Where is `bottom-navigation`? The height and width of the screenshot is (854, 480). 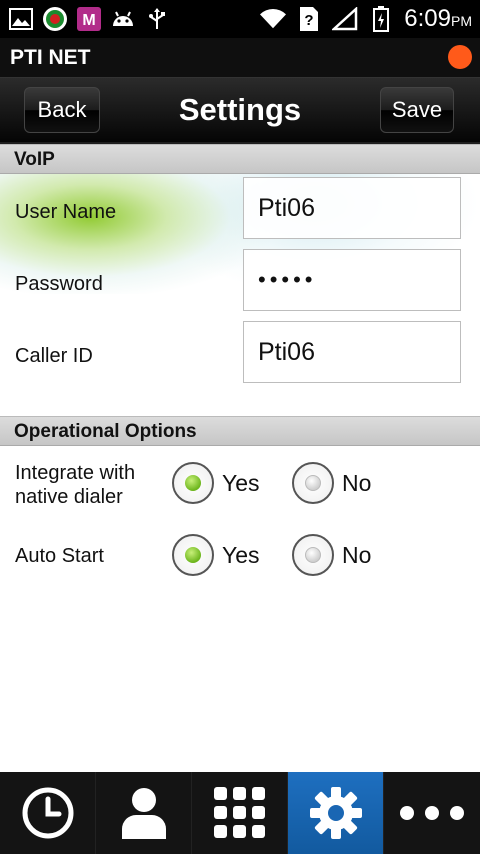
bottom-navigation is located at coordinates (240, 813).